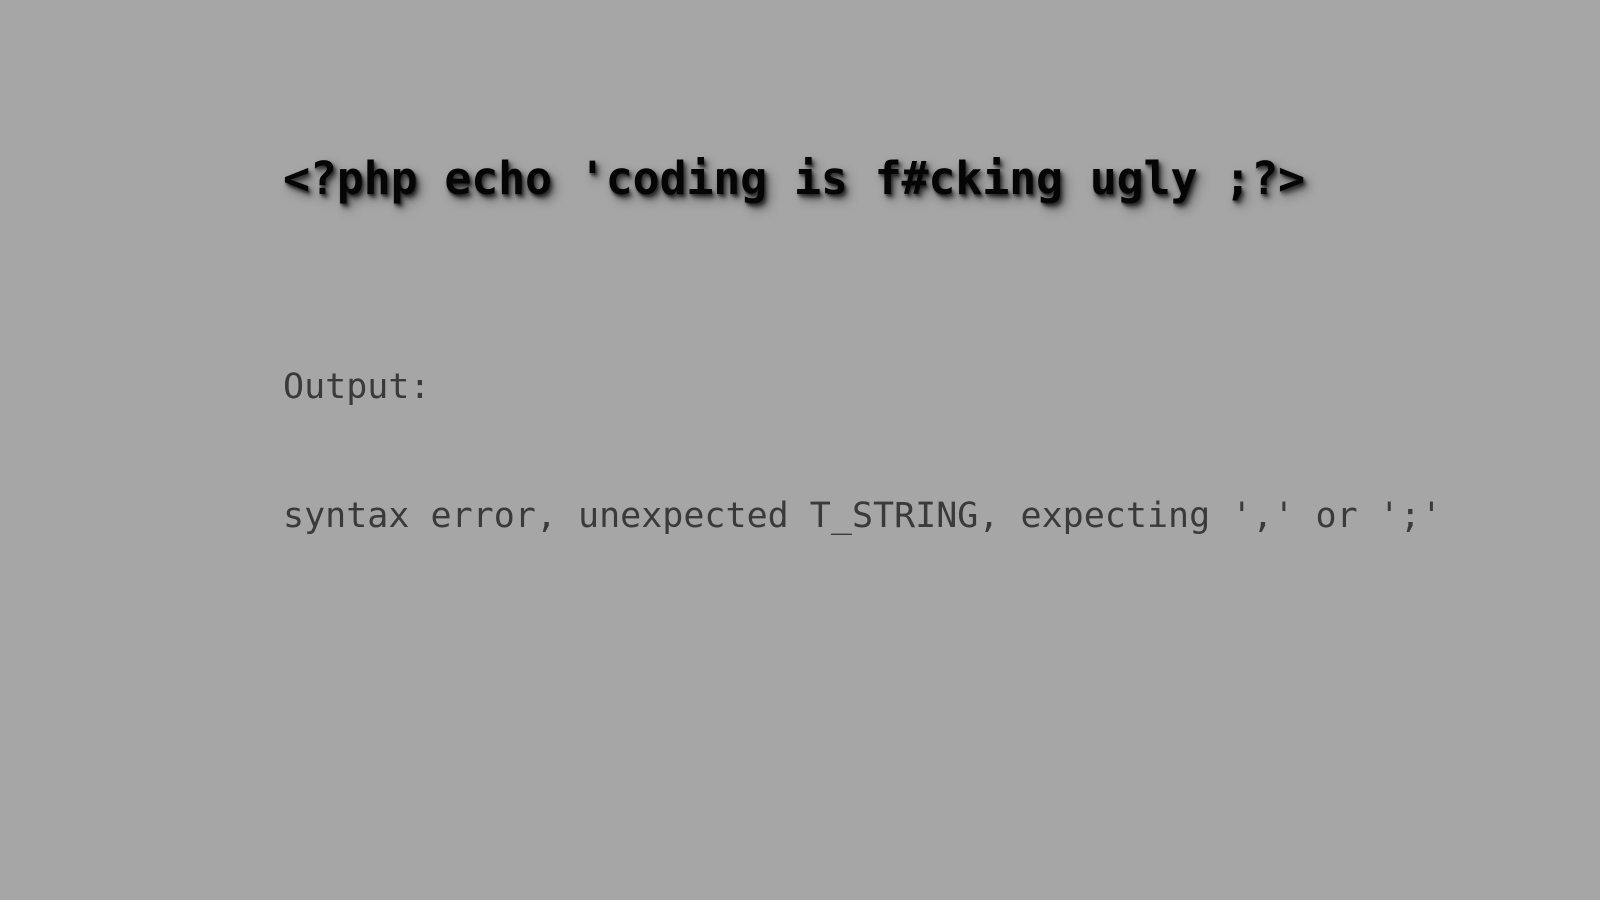 The image size is (1600, 900). Describe the element at coordinates (794, 178) in the screenshot. I see `php-code-headline: <?php echo 'coding is f#cking ugly ;?>` at that location.